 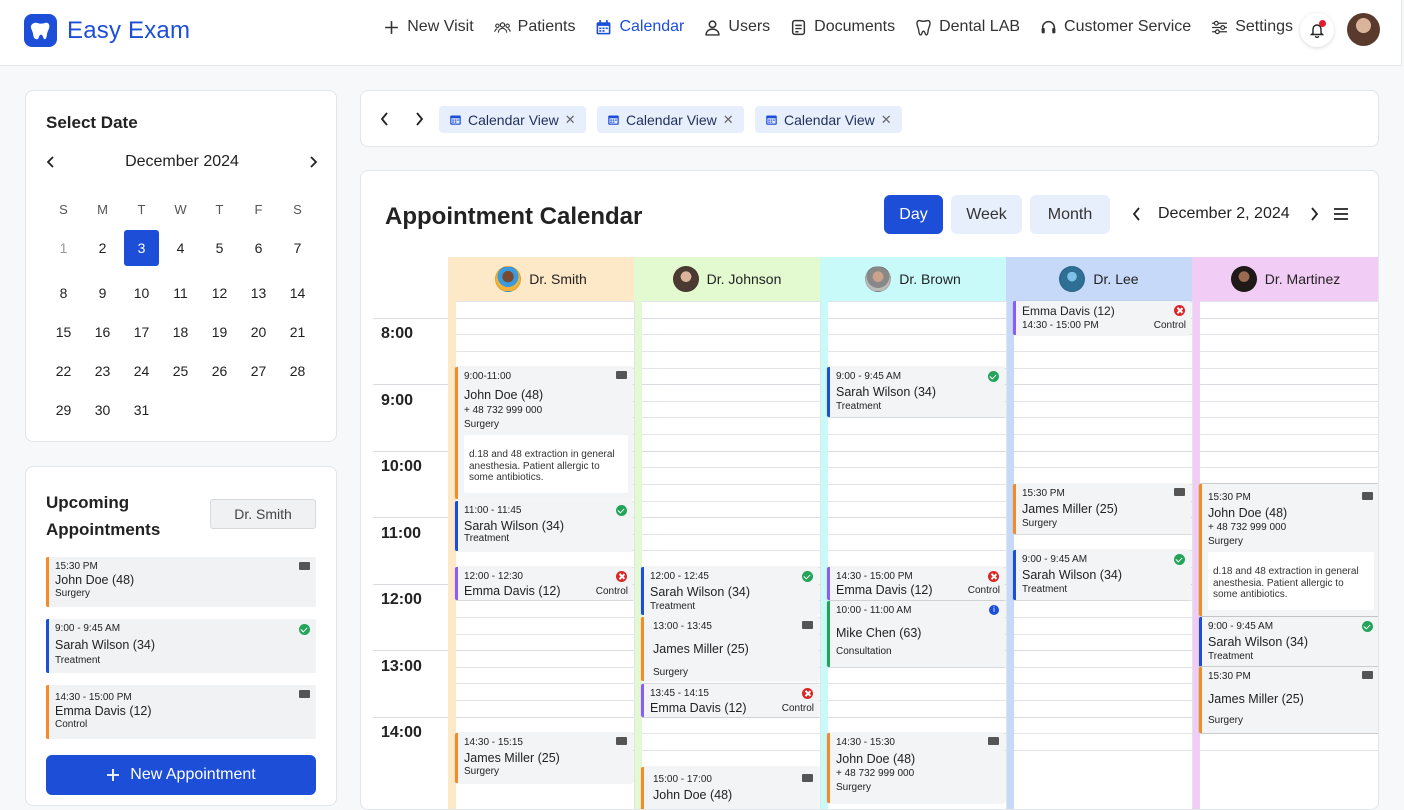 What do you see at coordinates (263, 514) in the screenshot?
I see `doctor-filter: Dr. Smith` at bounding box center [263, 514].